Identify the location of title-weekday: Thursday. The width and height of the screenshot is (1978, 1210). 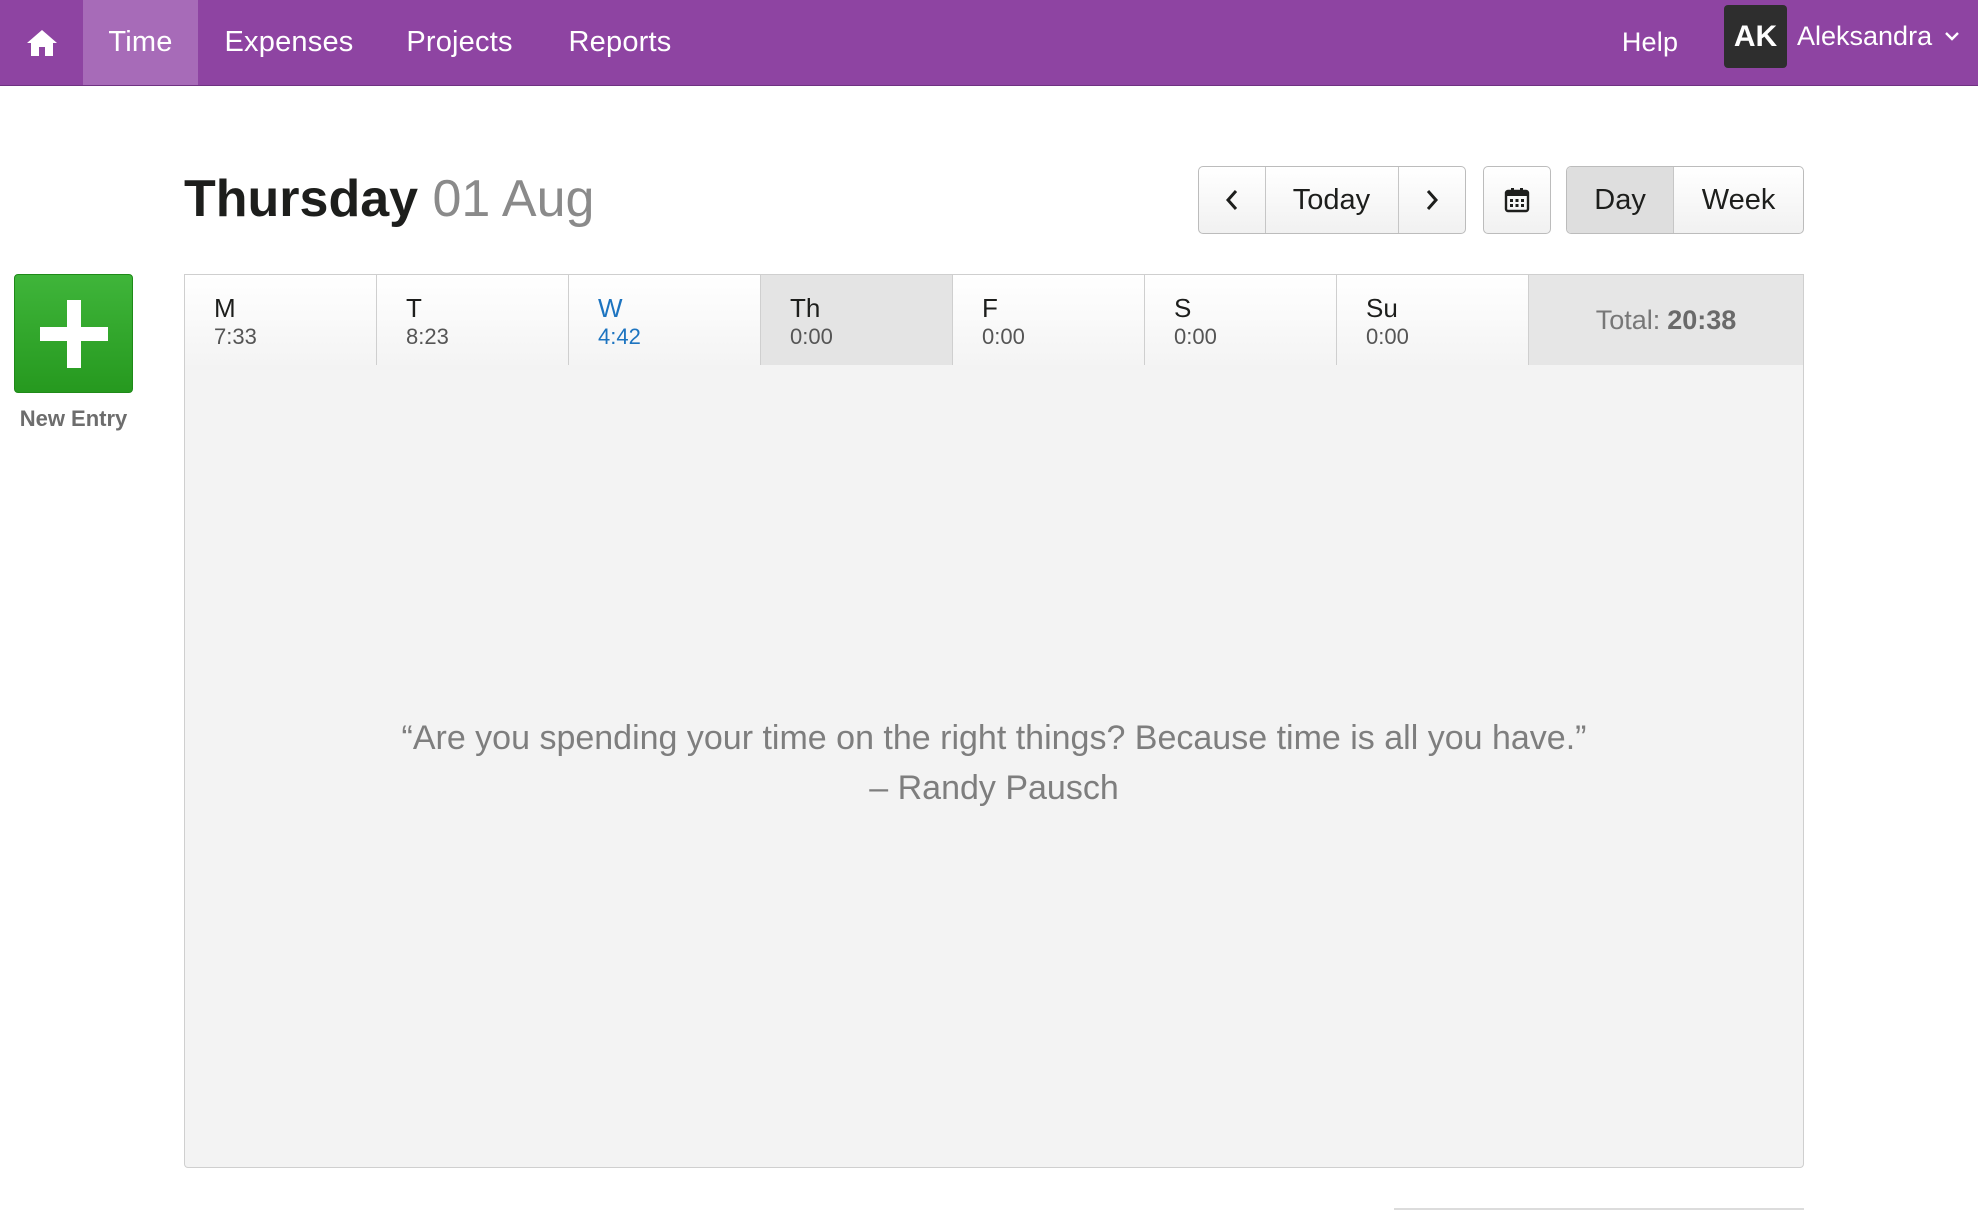
(301, 199).